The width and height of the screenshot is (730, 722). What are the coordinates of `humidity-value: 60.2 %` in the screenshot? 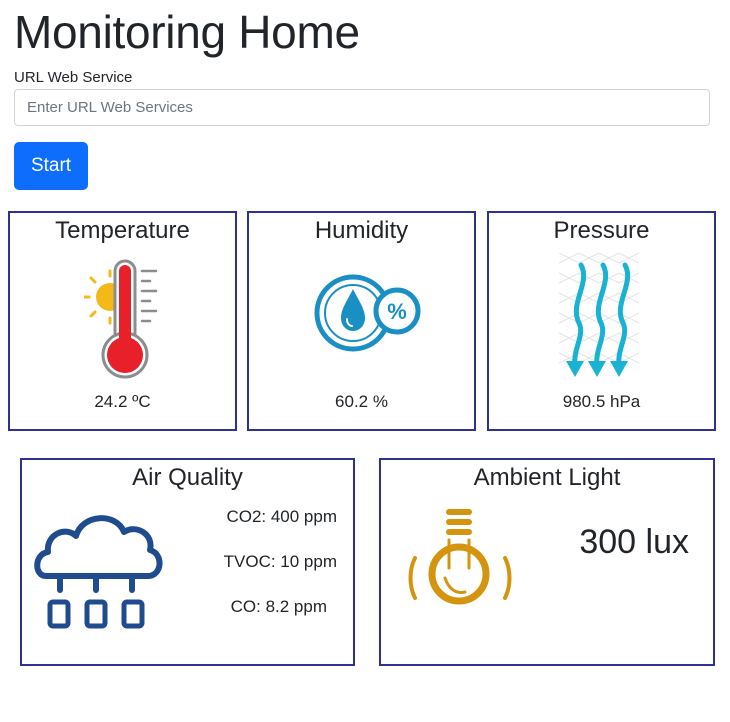 It's located at (361, 401).